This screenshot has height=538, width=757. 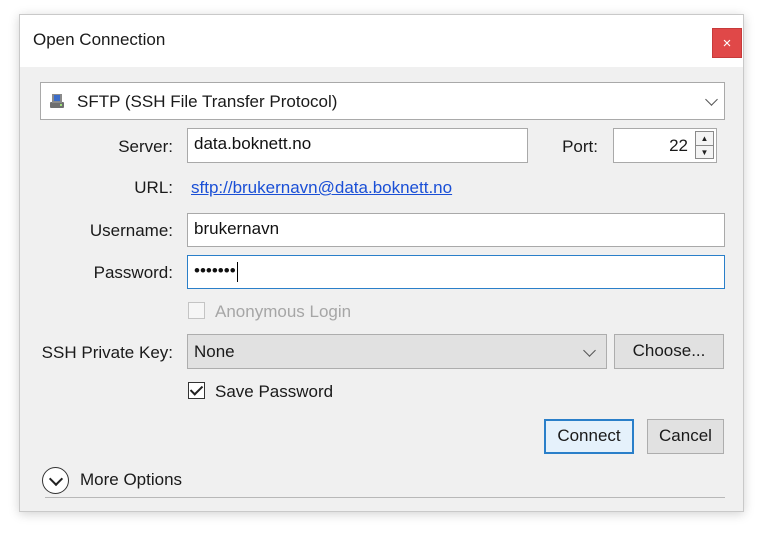 I want to click on ssh-key-selected: None, so click(x=214, y=351).